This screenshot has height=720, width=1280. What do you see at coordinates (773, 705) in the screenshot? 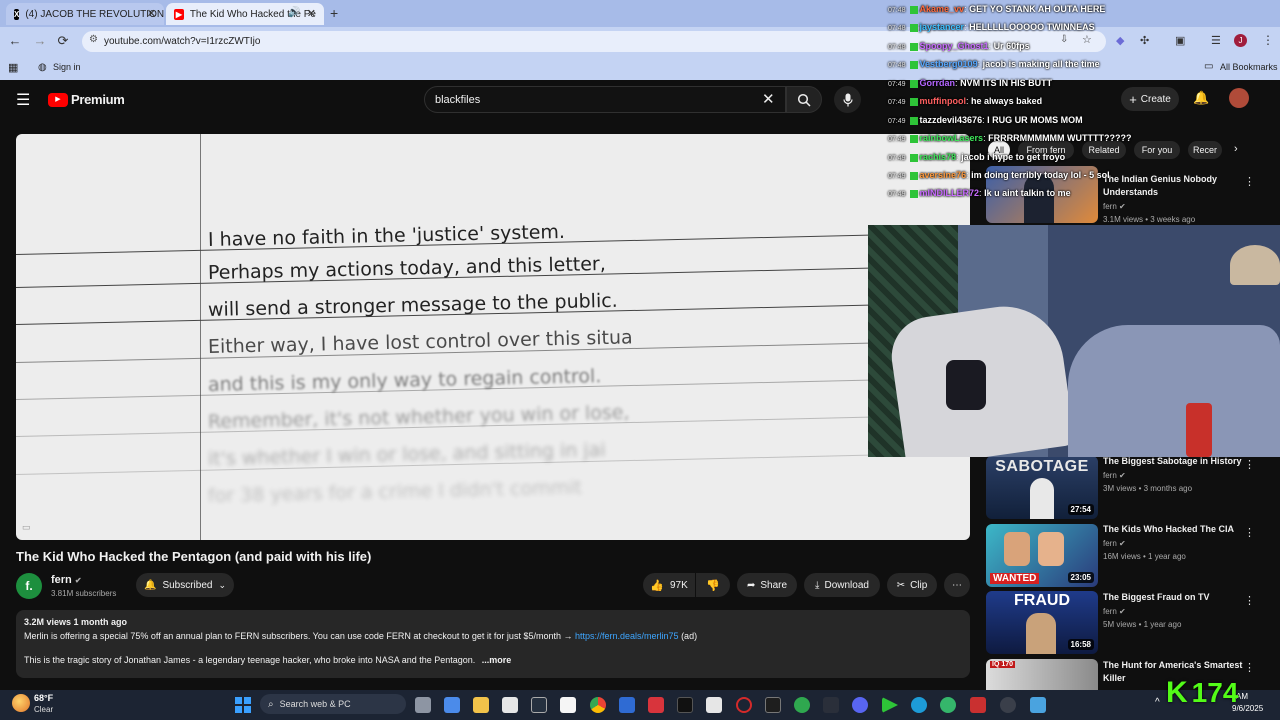
I see `epic-games-icon` at bounding box center [773, 705].